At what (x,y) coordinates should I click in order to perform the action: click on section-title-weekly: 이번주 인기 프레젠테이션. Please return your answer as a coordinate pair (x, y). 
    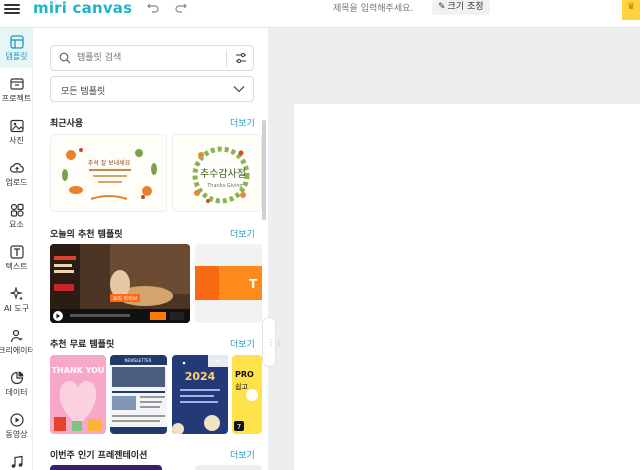
    Looking at the image, I should click on (99, 456).